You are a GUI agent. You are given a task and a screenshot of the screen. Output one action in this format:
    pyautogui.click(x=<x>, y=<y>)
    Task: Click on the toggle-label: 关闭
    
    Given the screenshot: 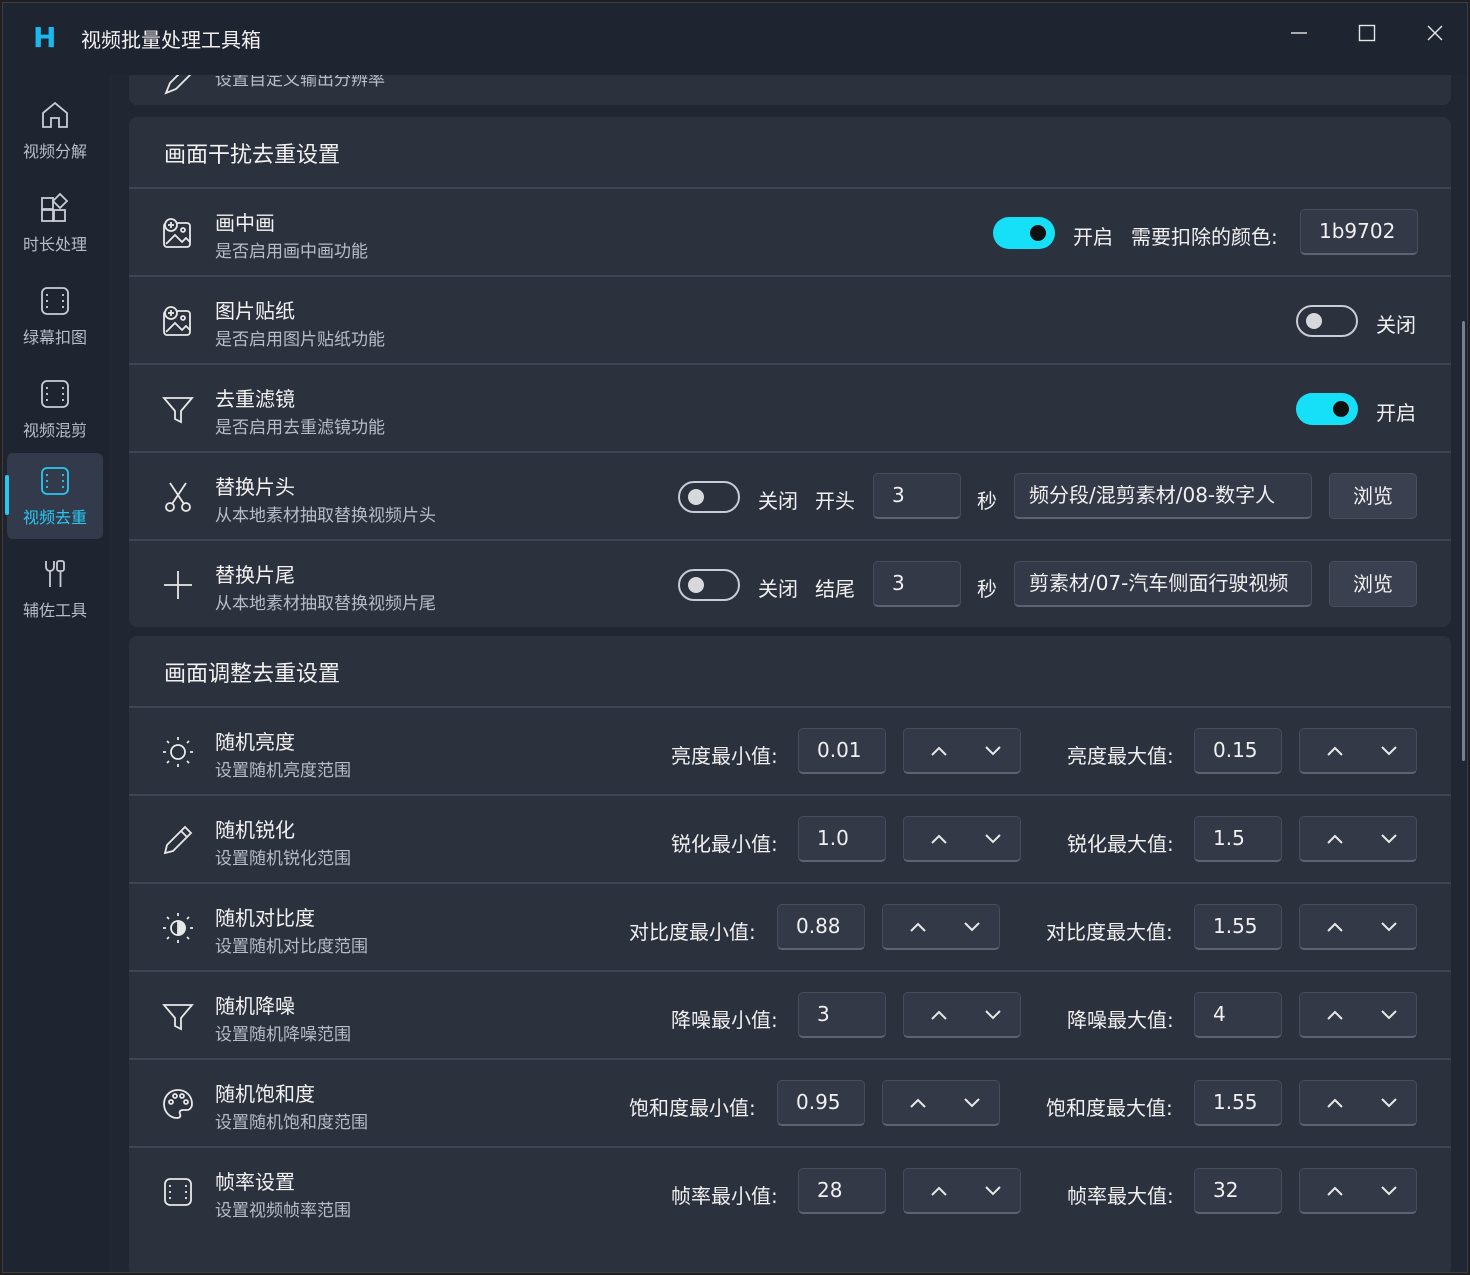 What is the action you would take?
    pyautogui.click(x=1396, y=325)
    